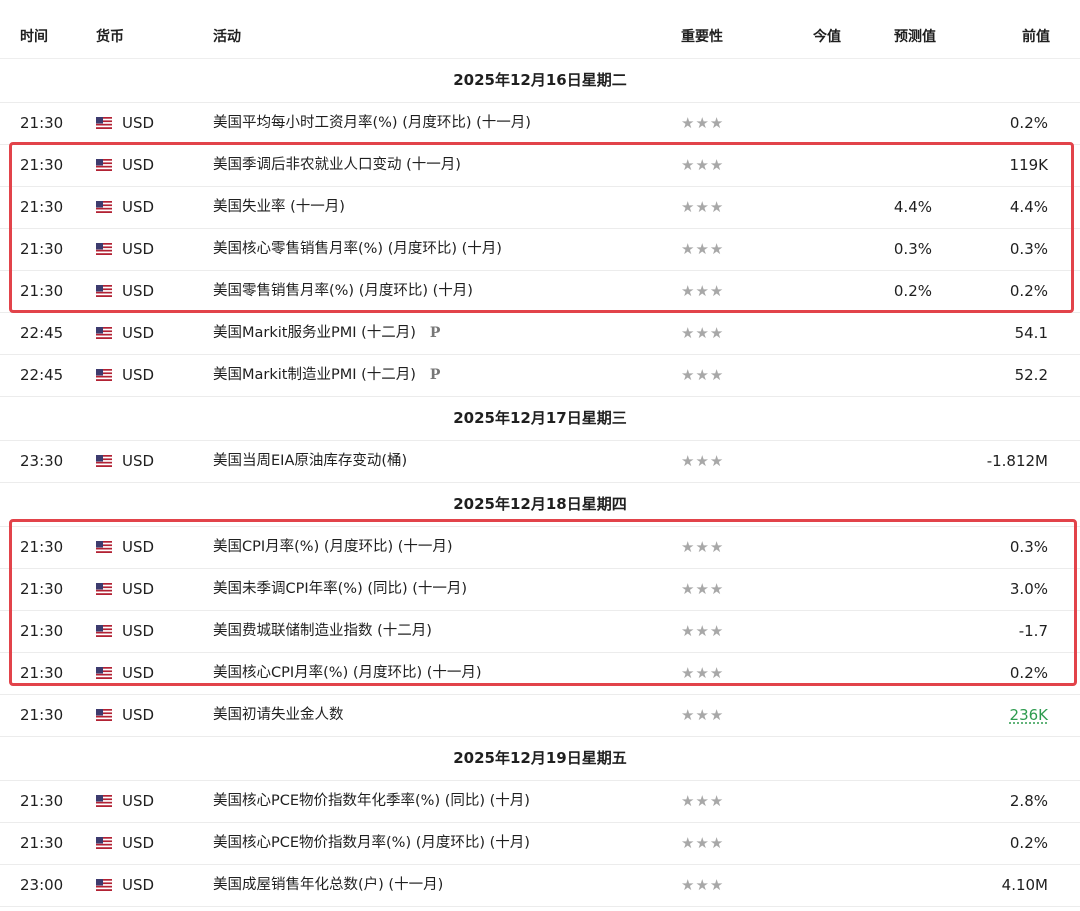  Describe the element at coordinates (540, 208) in the screenshot. I see `table-row: 21:30 USD 美国失业率 (十一月) ★★★ 4.4% 4.4%` at that location.